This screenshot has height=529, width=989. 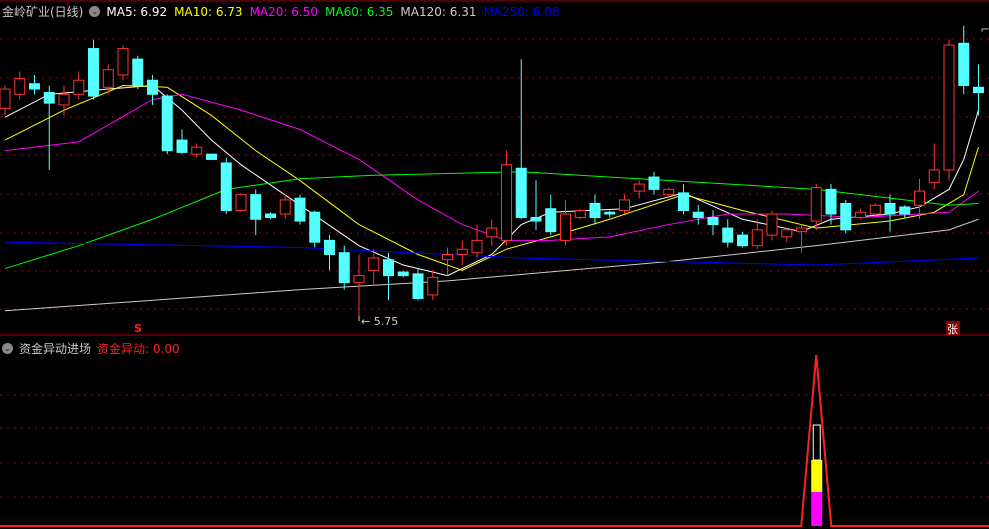 What do you see at coordinates (138, 349) in the screenshot?
I see `indicator-value: 资金异动: 0.00` at bounding box center [138, 349].